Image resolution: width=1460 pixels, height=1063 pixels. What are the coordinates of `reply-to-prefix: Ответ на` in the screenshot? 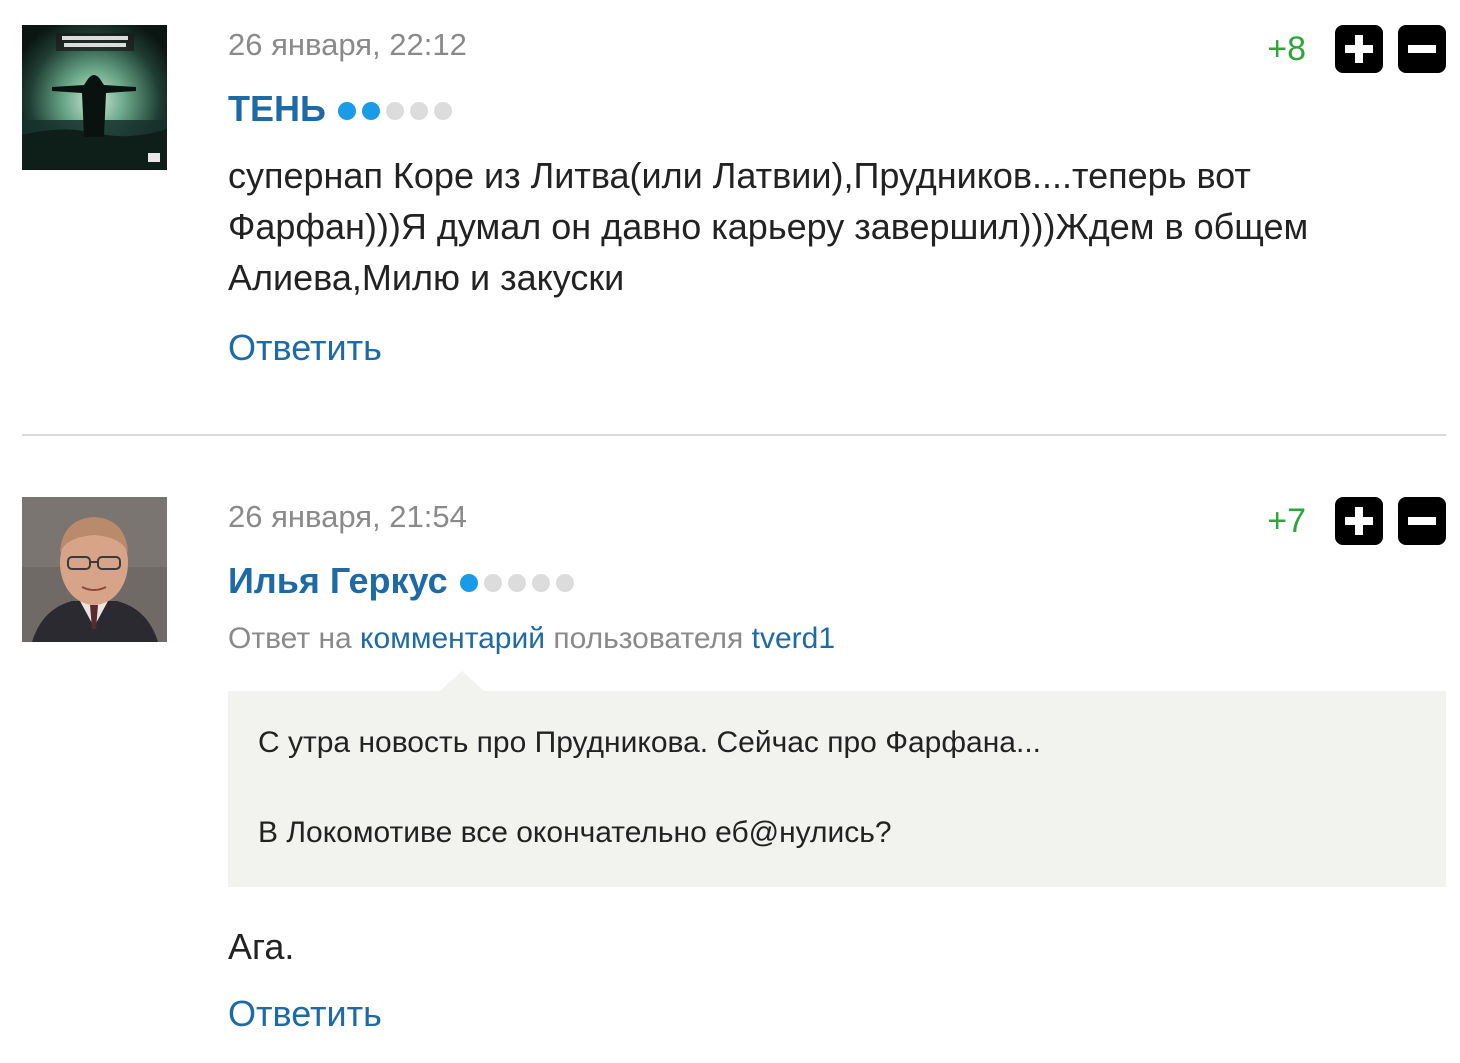 It's located at (290, 638).